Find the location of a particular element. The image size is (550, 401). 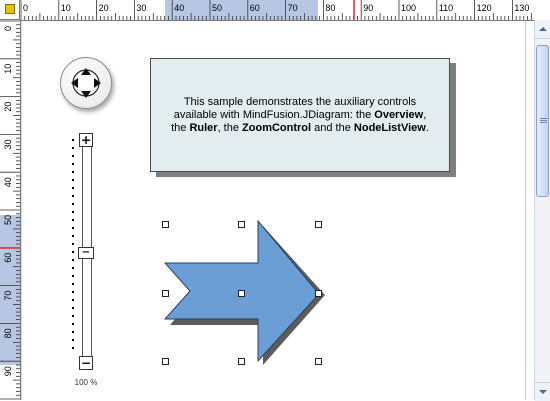

scroll-up-button is located at coordinates (542, 29).